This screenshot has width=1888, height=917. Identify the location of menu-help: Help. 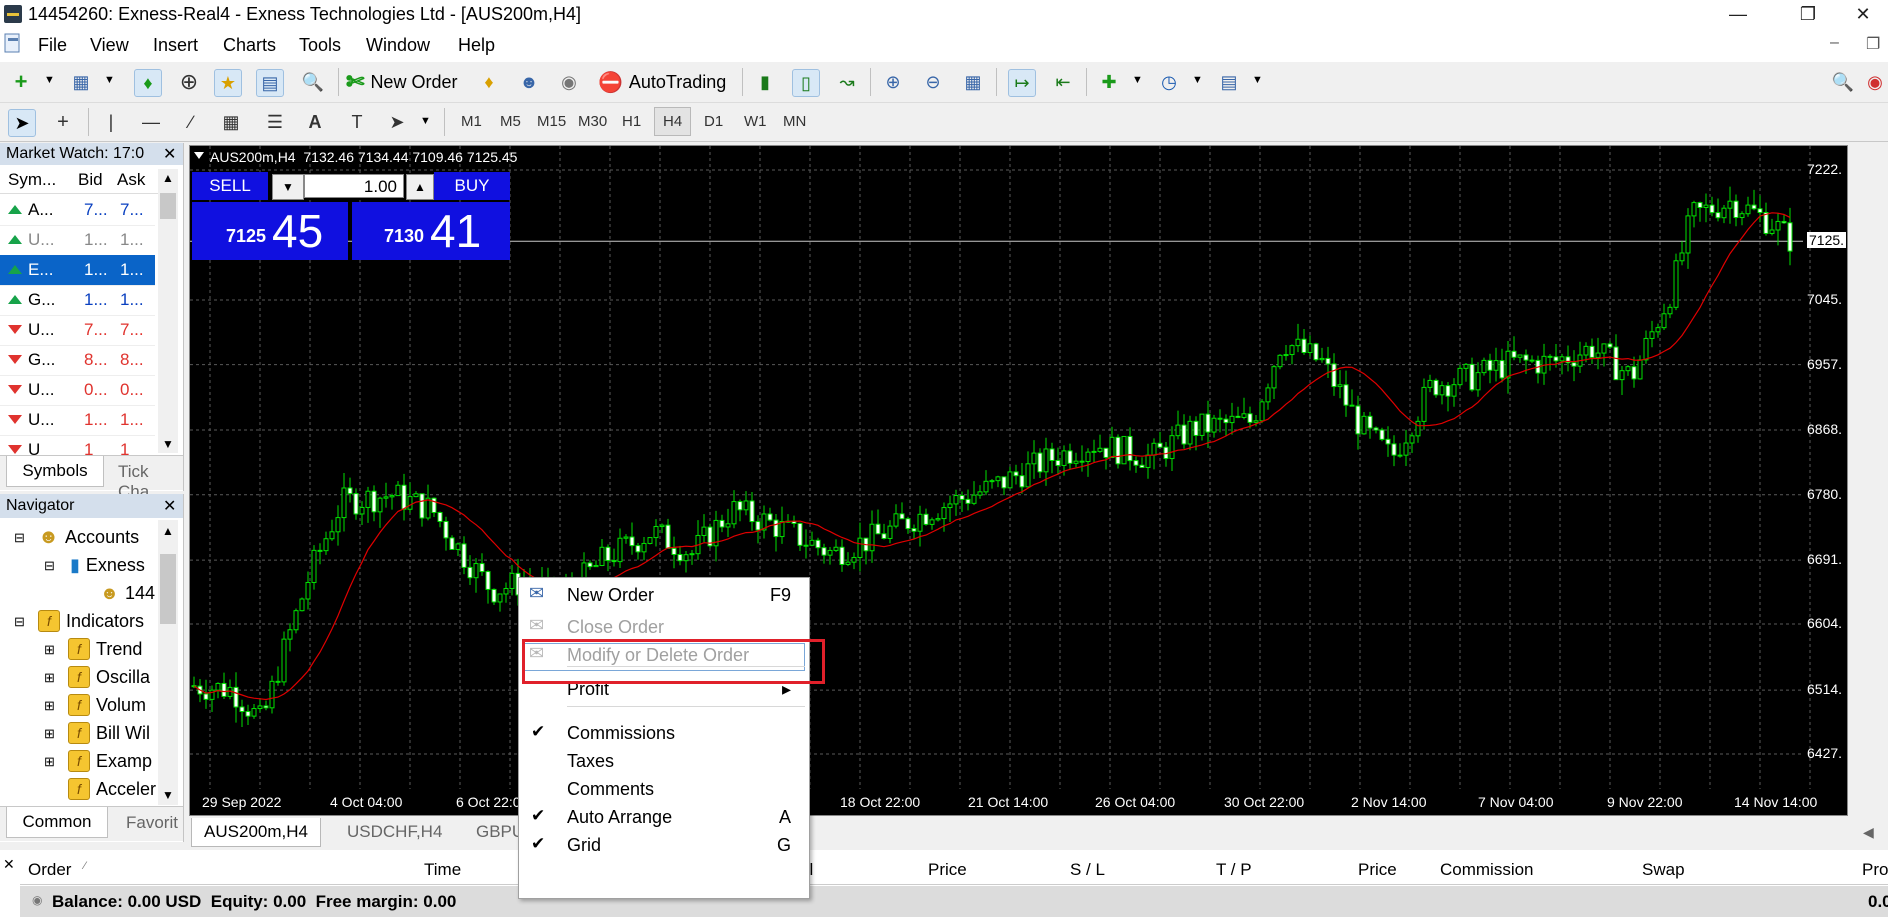
(476, 45).